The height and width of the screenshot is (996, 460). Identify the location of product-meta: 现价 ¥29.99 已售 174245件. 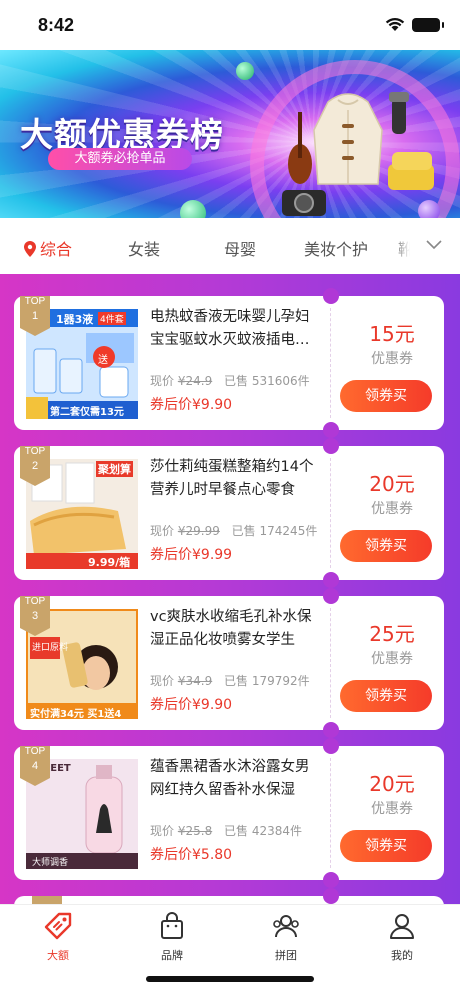
(233, 530).